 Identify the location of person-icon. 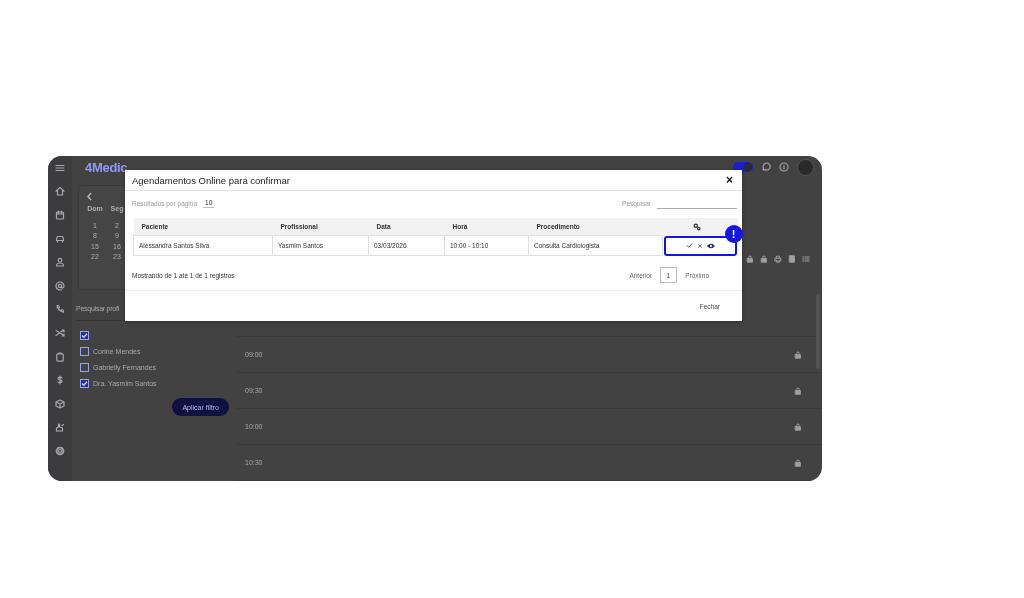
(60, 262).